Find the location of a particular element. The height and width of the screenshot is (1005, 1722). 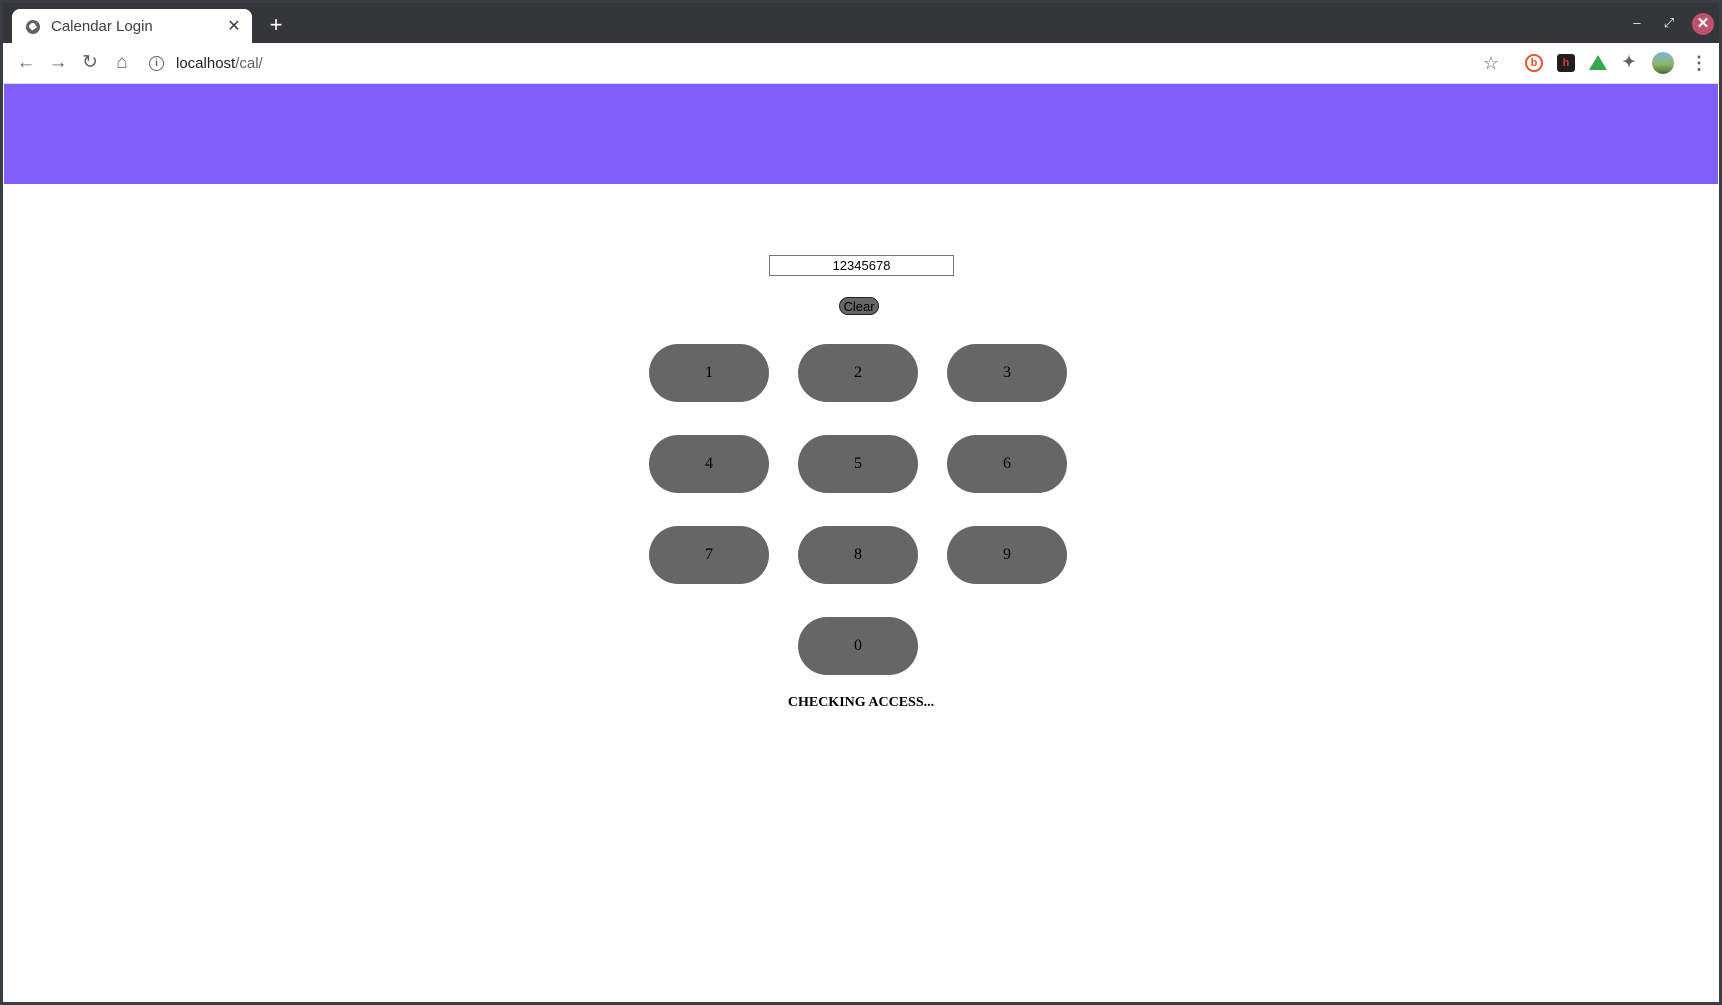

close-window-button: ✕ is located at coordinates (1703, 24).